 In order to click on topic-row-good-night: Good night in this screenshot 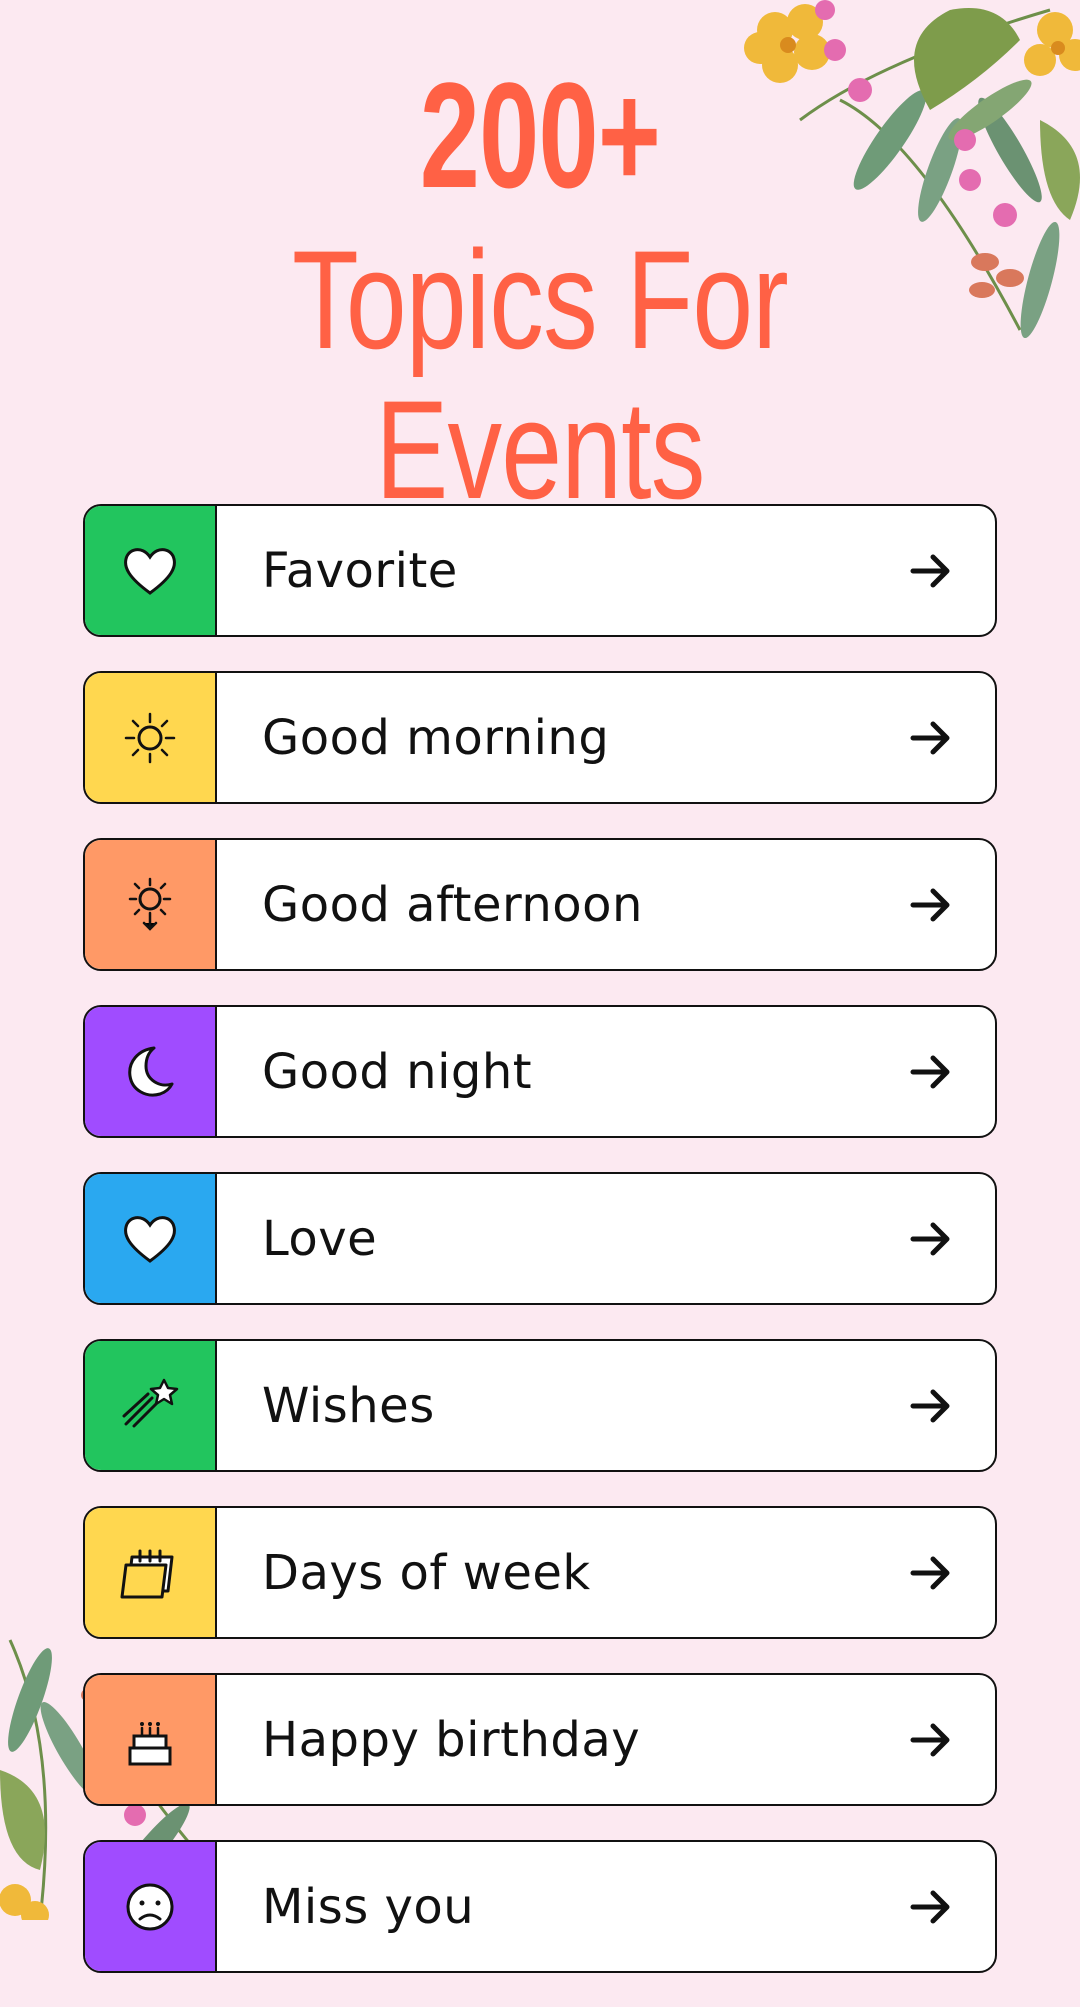, I will do `click(540, 1071)`.